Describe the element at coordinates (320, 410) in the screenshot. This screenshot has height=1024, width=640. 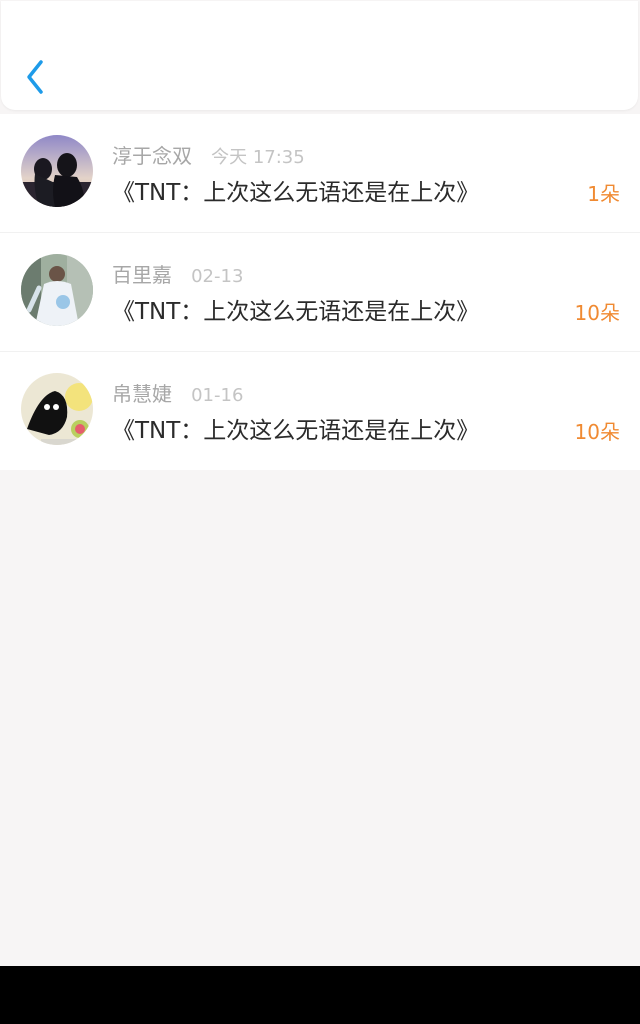
I see `list-item: 帛慧婕 01-16 《TNT：上次这么无语还是在上次》 10朵` at that location.